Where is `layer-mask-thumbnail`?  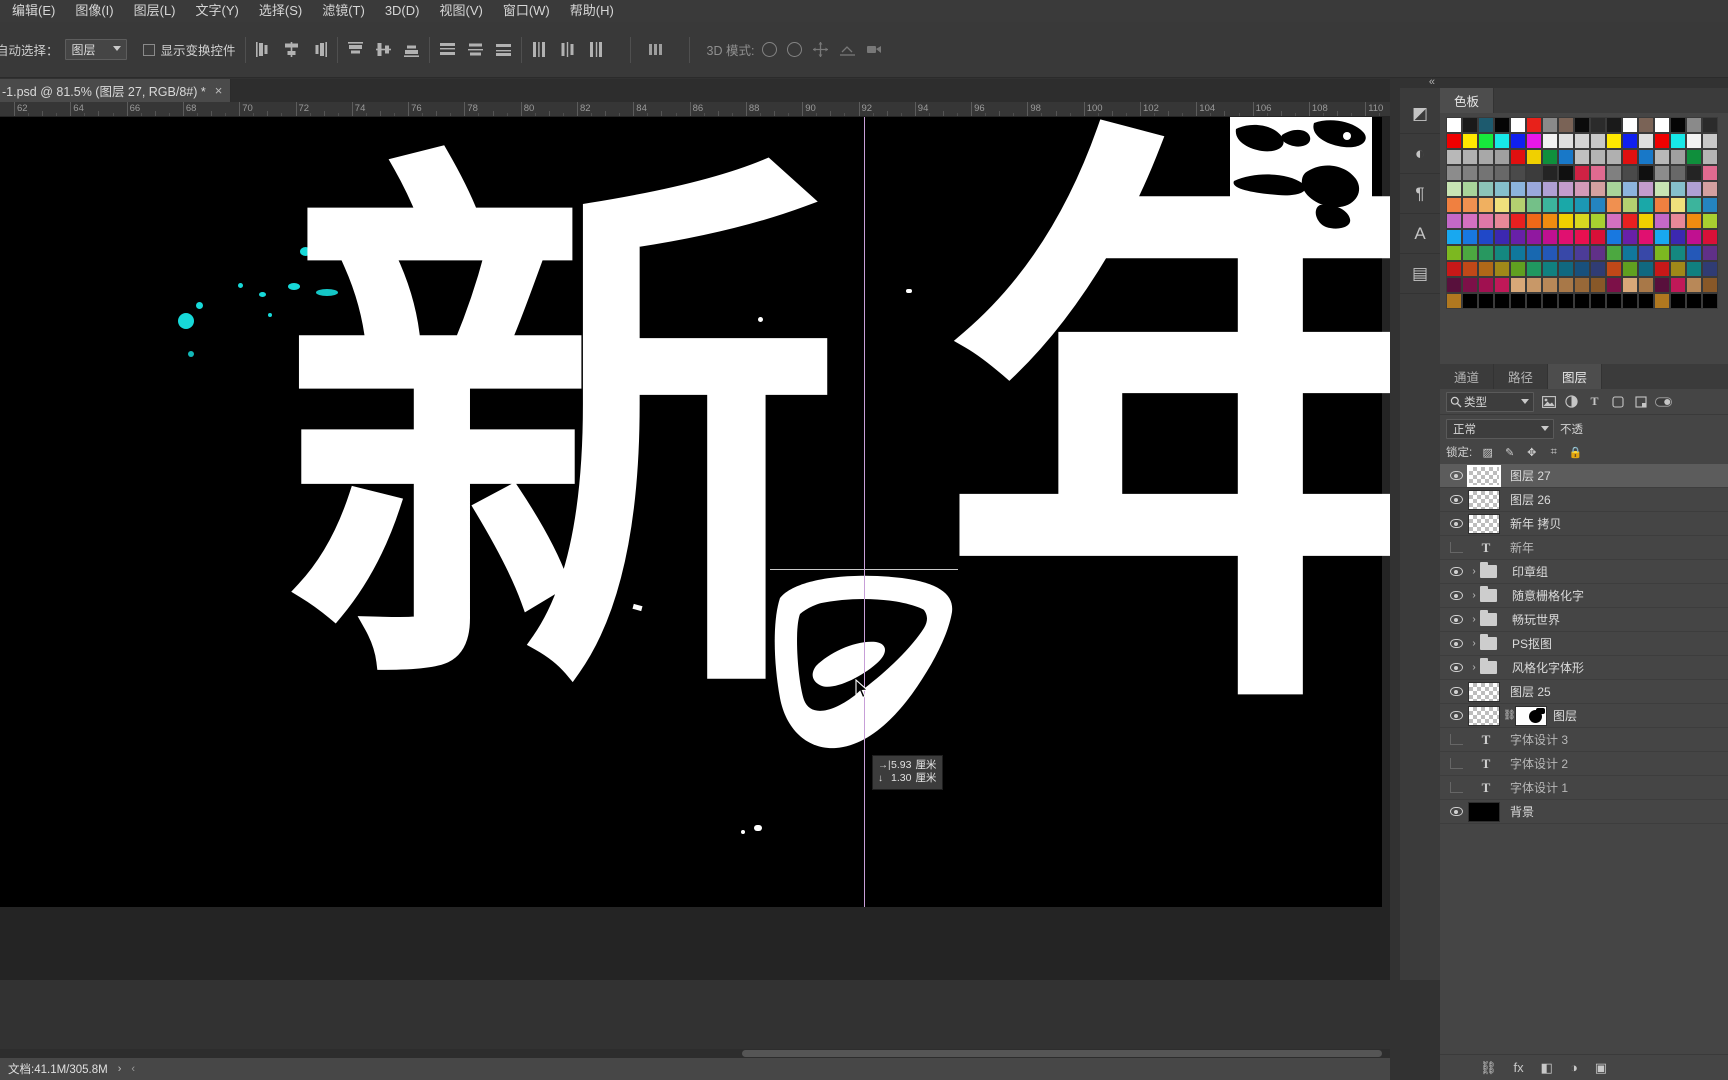
layer-mask-thumbnail is located at coordinates (1531, 715).